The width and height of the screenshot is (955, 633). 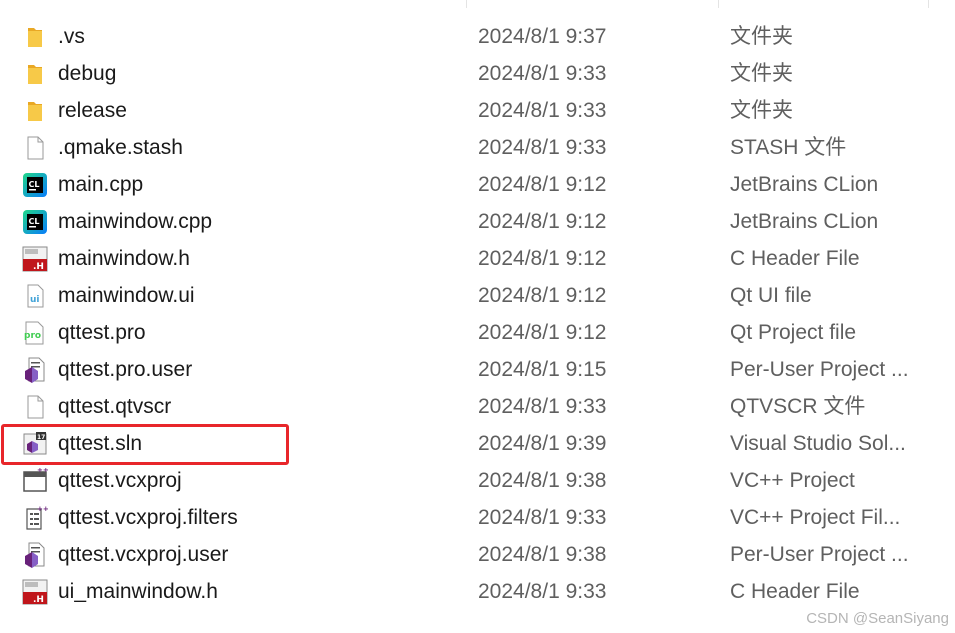 What do you see at coordinates (542, 369) in the screenshot?
I see `file-date-modified: 2024/8/1 9:15` at bounding box center [542, 369].